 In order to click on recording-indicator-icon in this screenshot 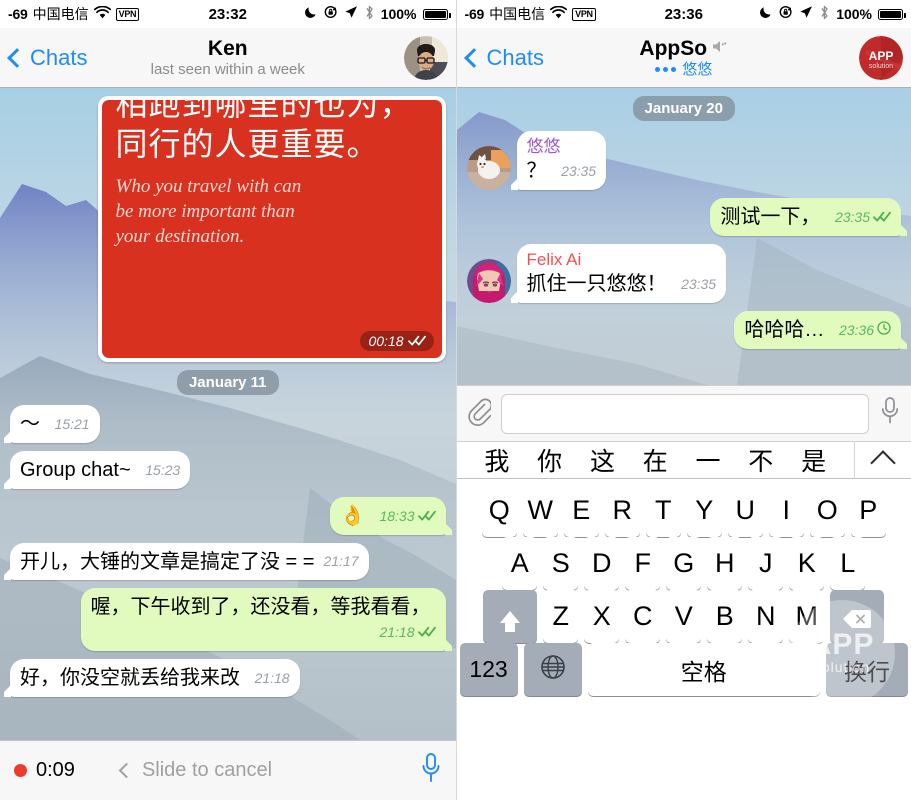, I will do `click(20, 770)`.